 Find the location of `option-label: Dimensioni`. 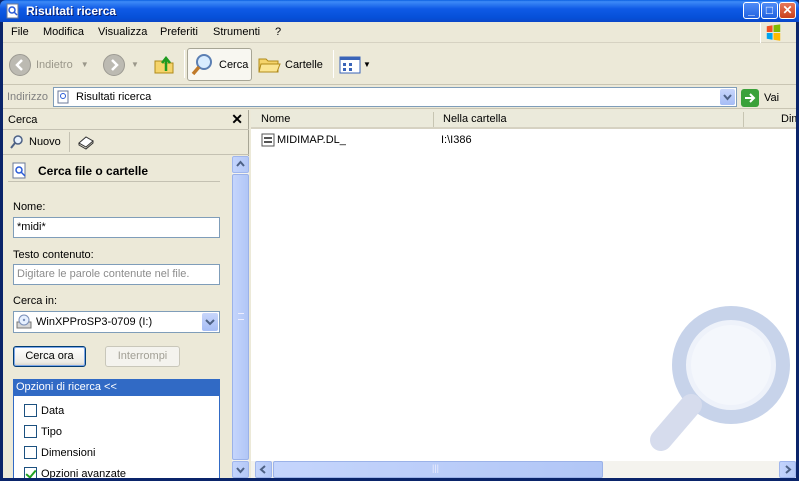

option-label: Dimensioni is located at coordinates (68, 452).